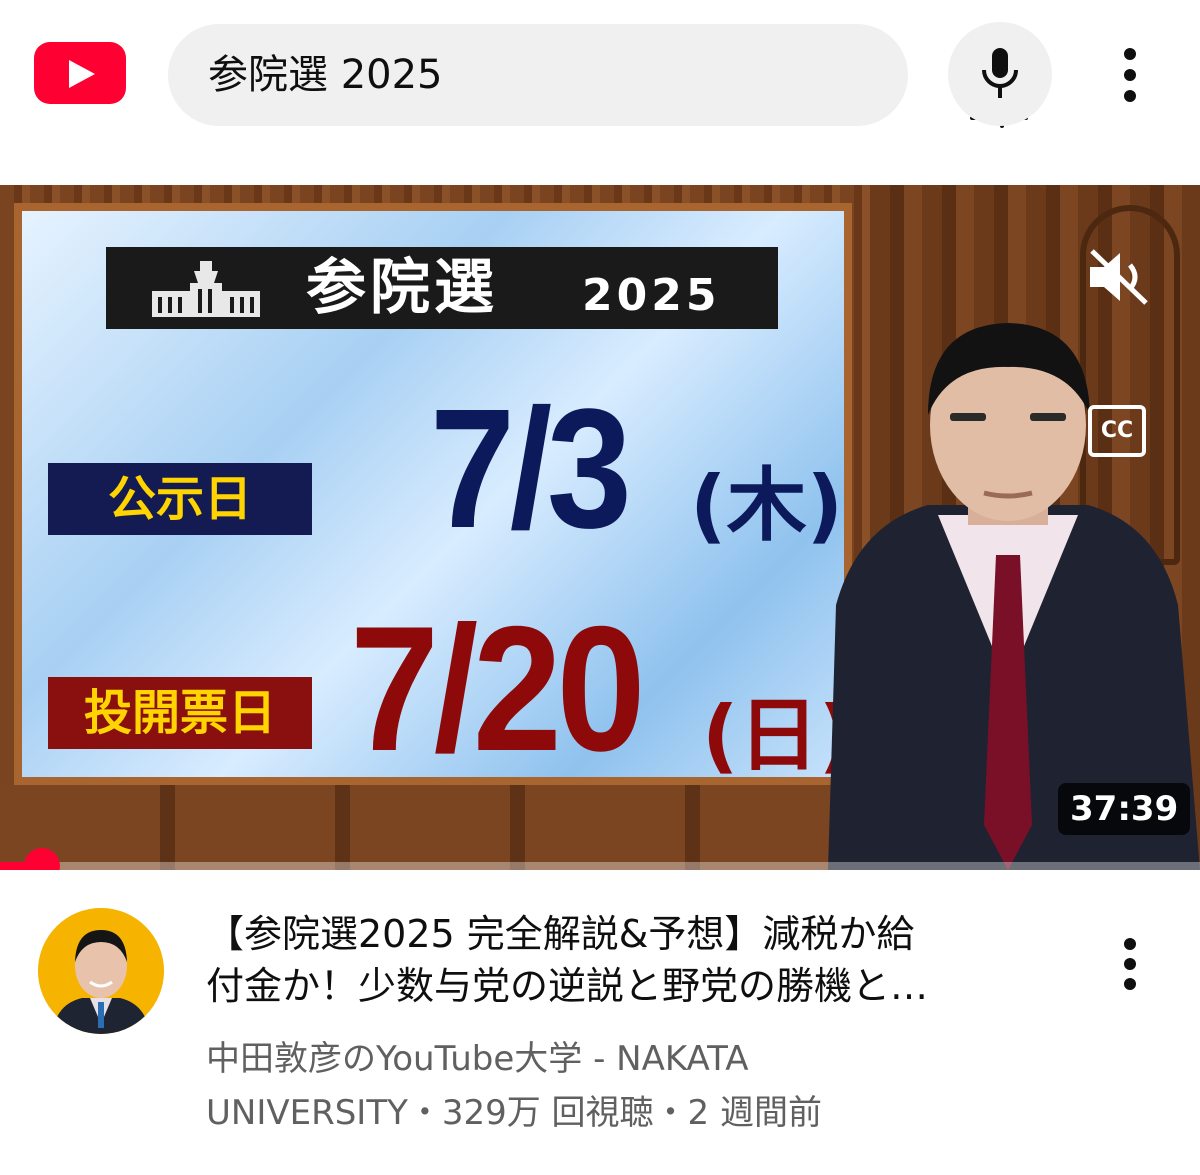 This screenshot has height=1175, width=1200. Describe the element at coordinates (80, 73) in the screenshot. I see `youtube-logo-icon` at that location.